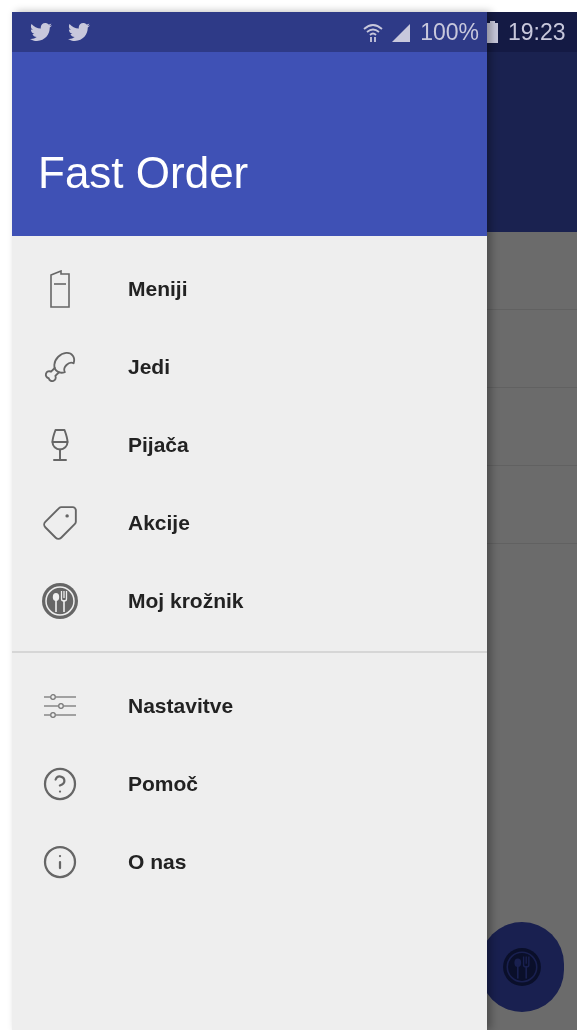  Describe the element at coordinates (249, 523) in the screenshot. I see `drawer-item: Akcije` at that location.